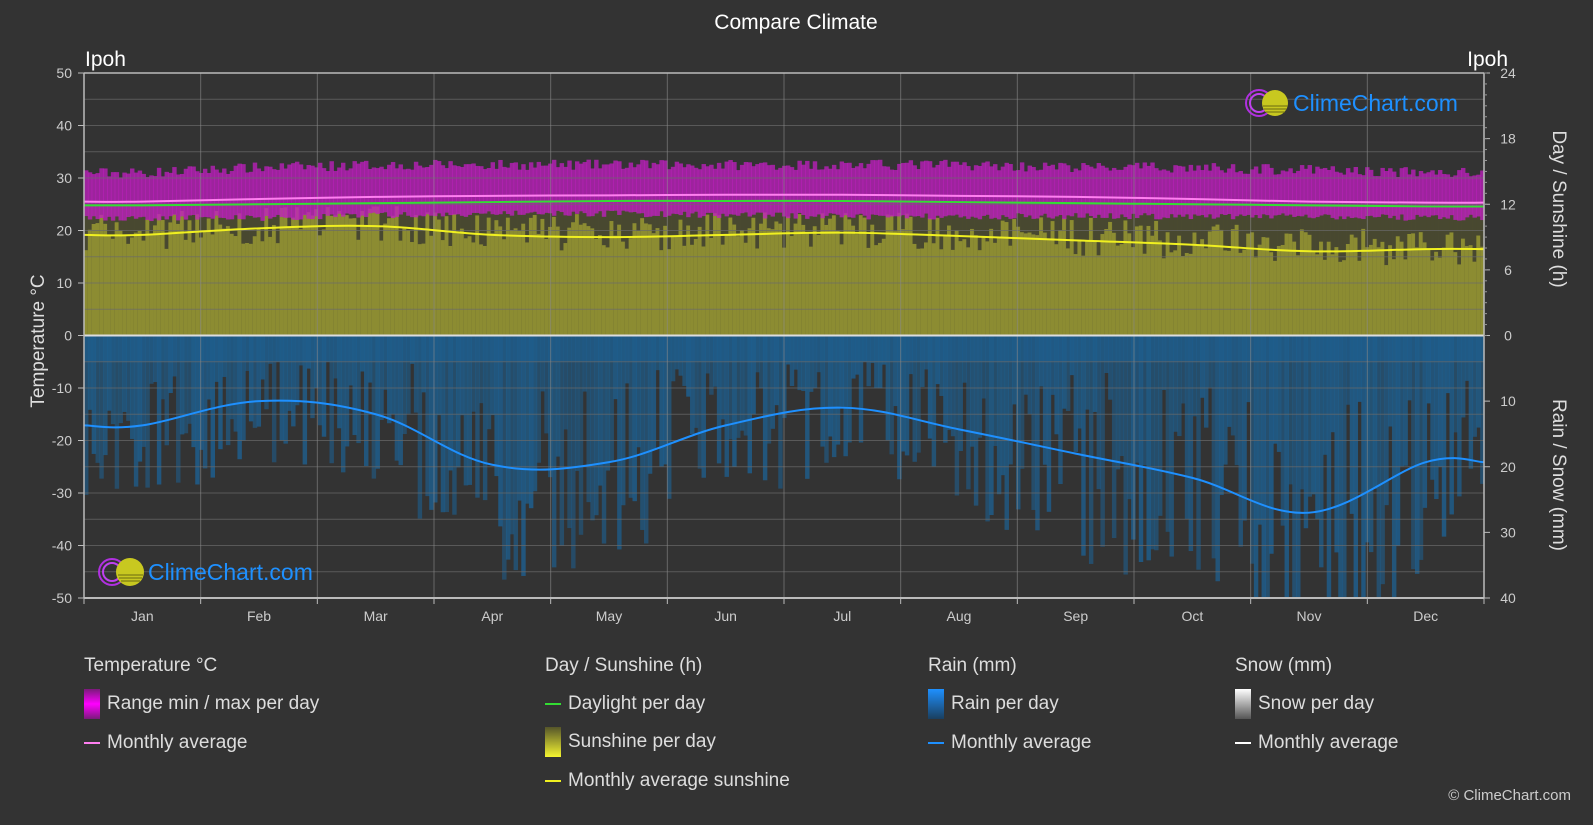 The width and height of the screenshot is (1593, 825). I want to click on legend-rain-day: Rain per day, so click(993, 704).